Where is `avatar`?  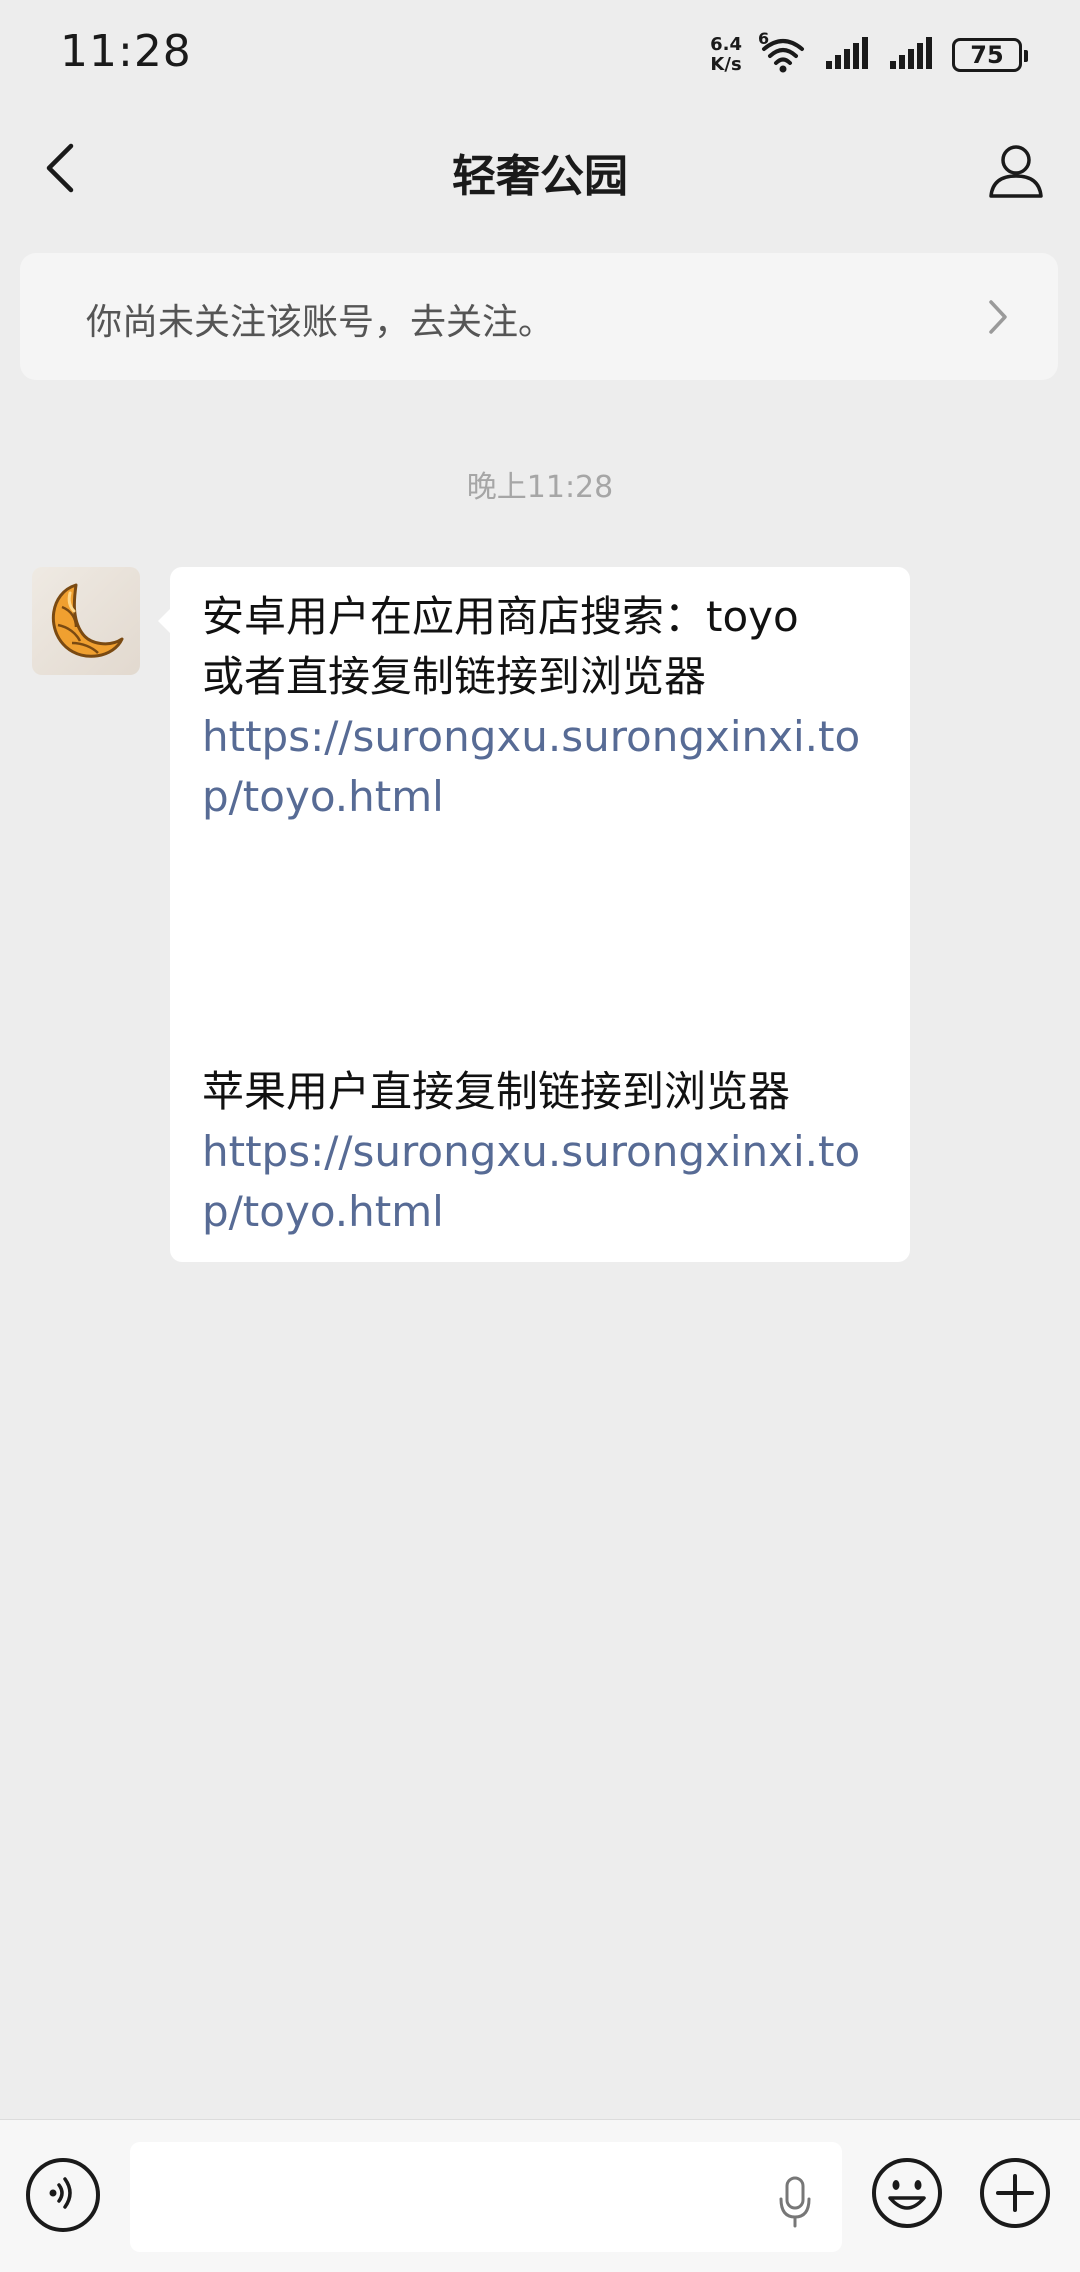
avatar is located at coordinates (86, 621).